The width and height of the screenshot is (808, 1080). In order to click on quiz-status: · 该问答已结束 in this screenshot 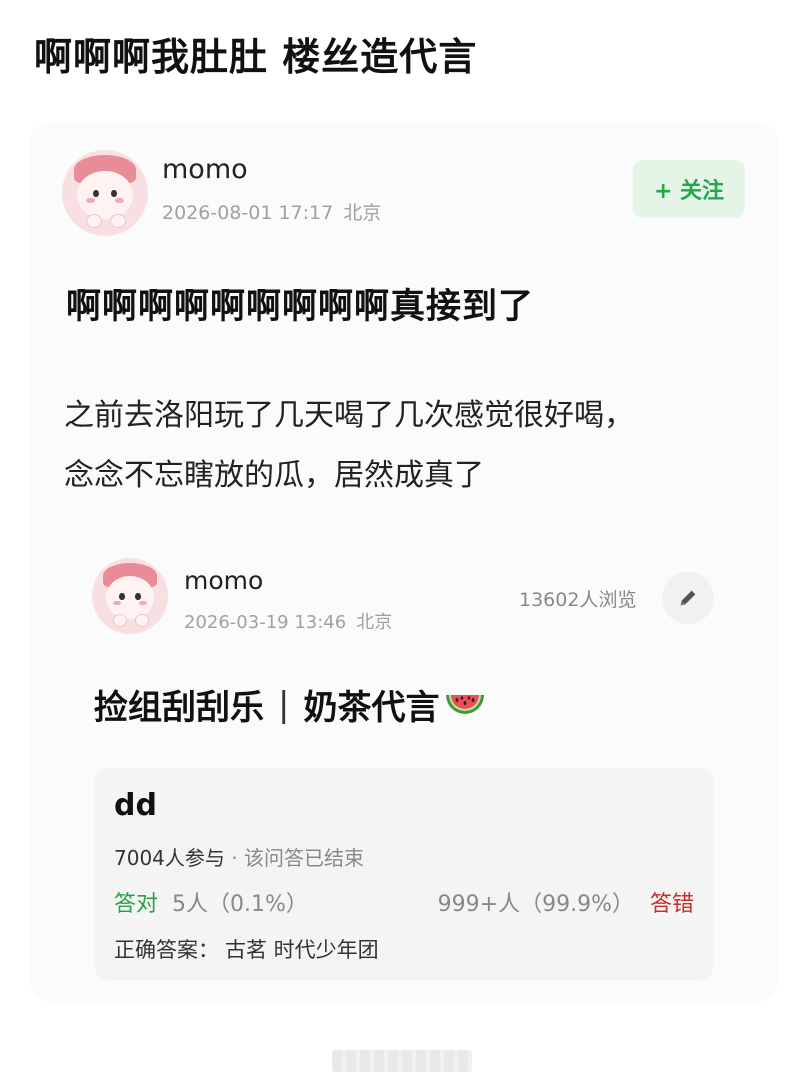, I will do `click(297, 858)`.